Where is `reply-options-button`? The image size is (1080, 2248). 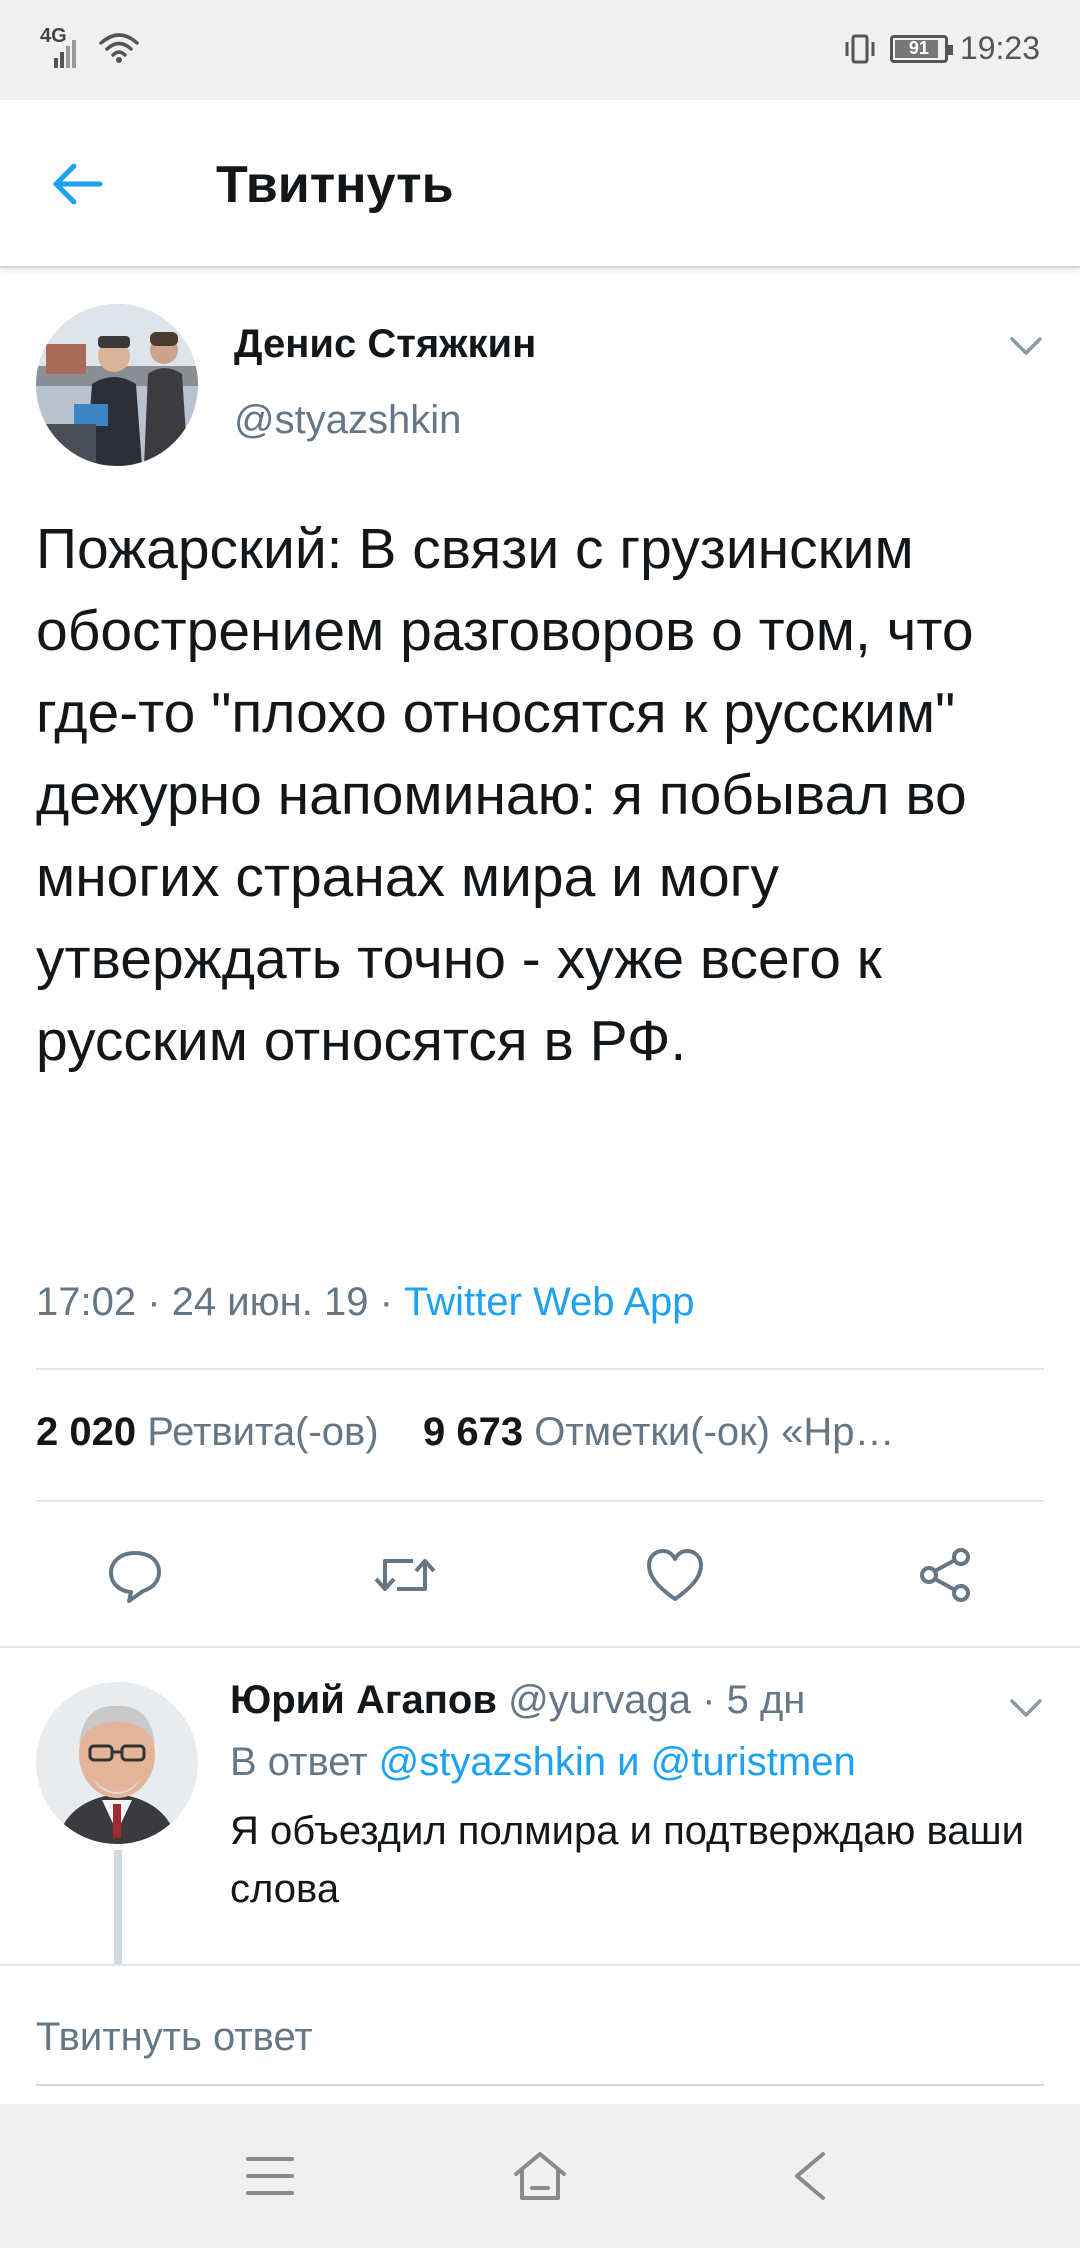
reply-options-button is located at coordinates (1026, 1707).